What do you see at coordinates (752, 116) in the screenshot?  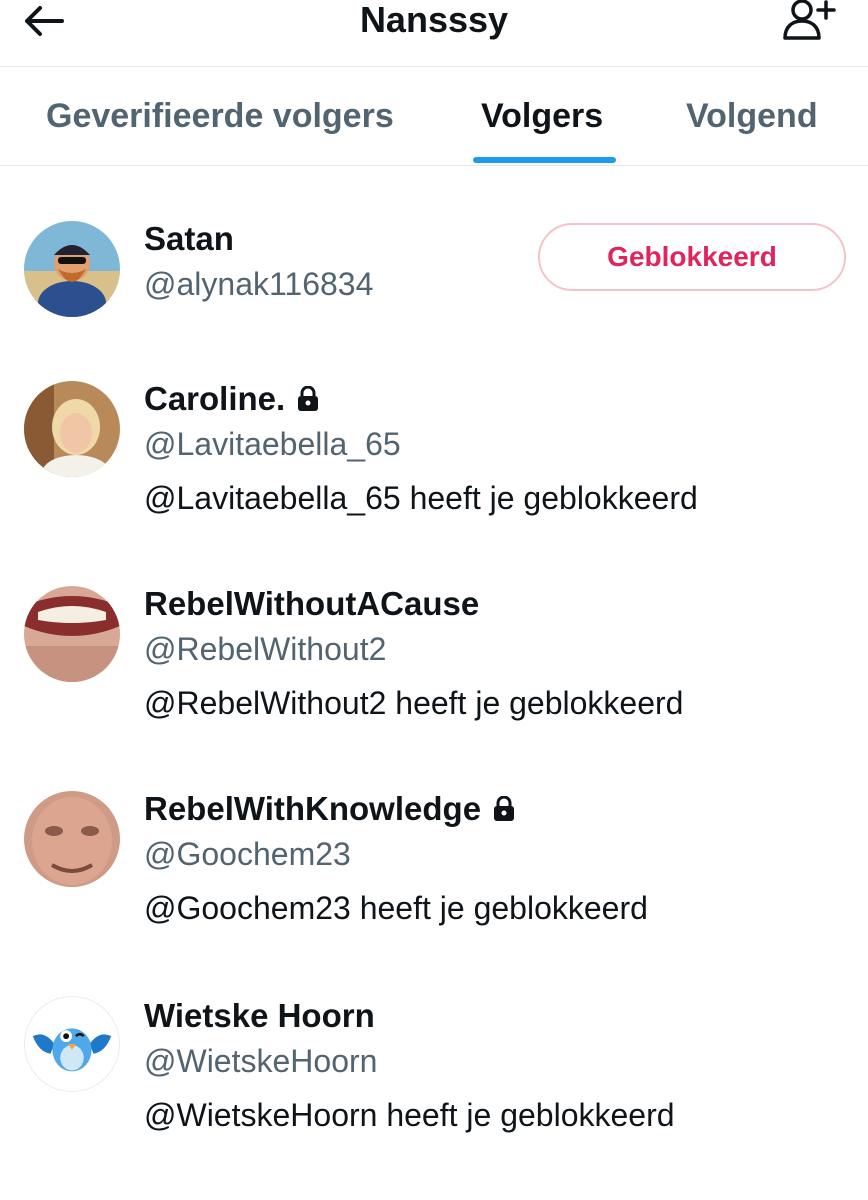 I see `tab-following: Volgend` at bounding box center [752, 116].